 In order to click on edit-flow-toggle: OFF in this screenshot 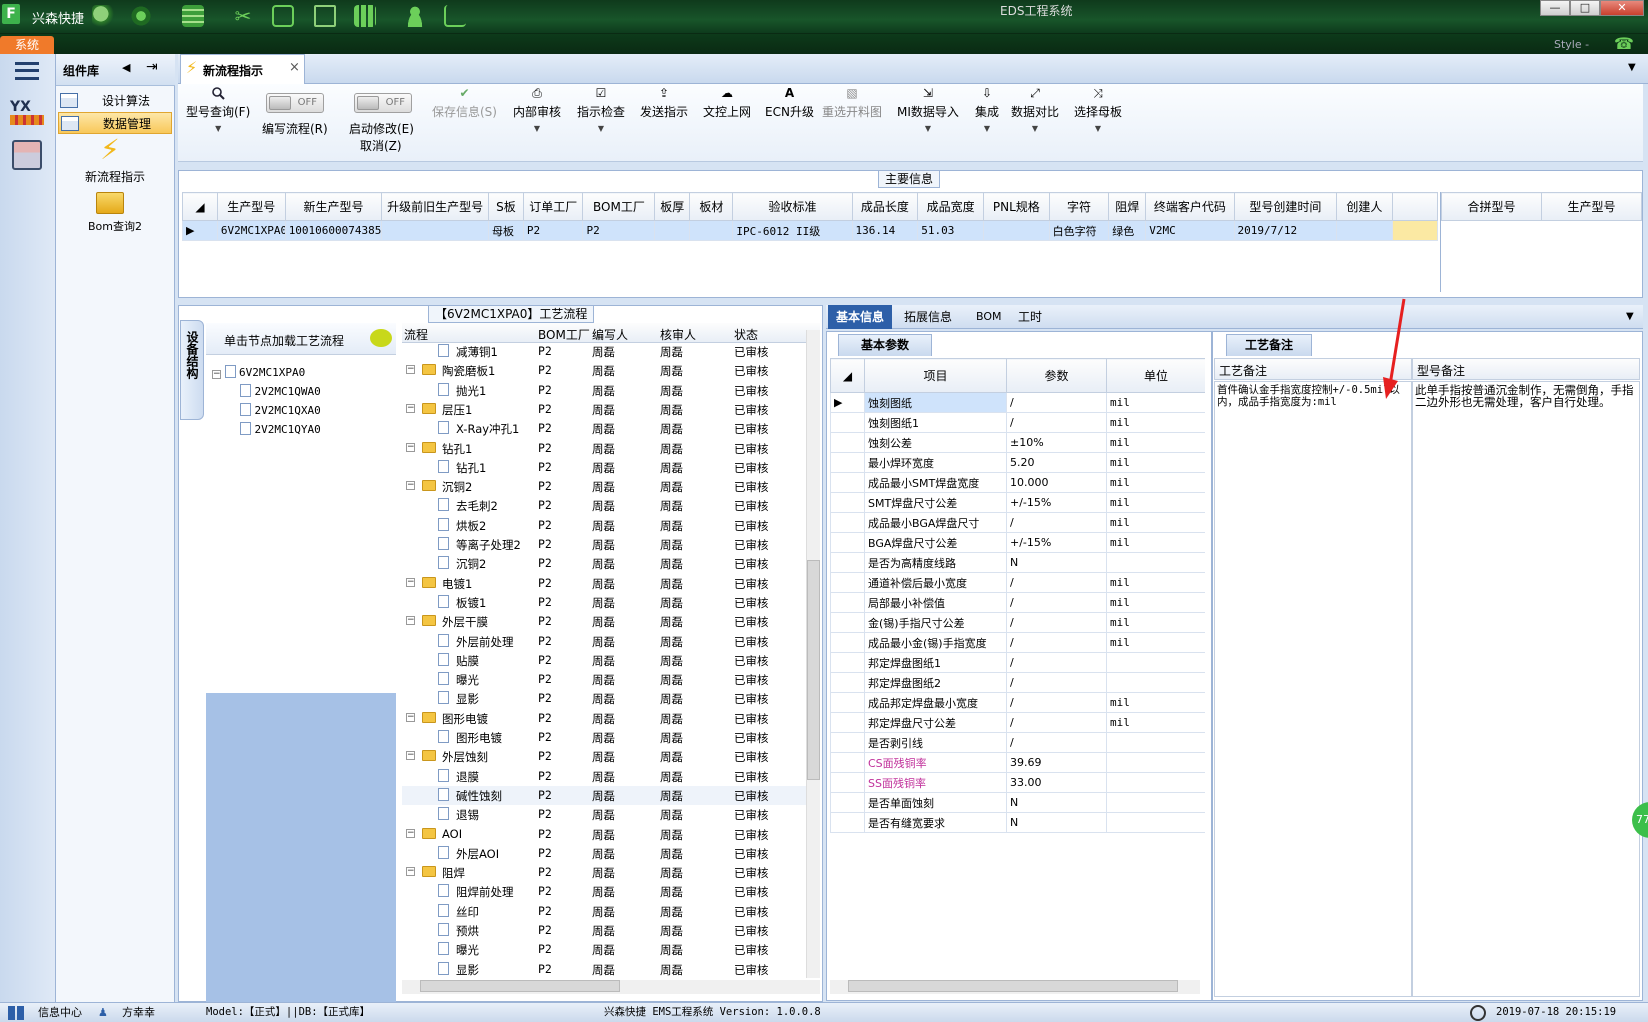, I will do `click(295, 103)`.